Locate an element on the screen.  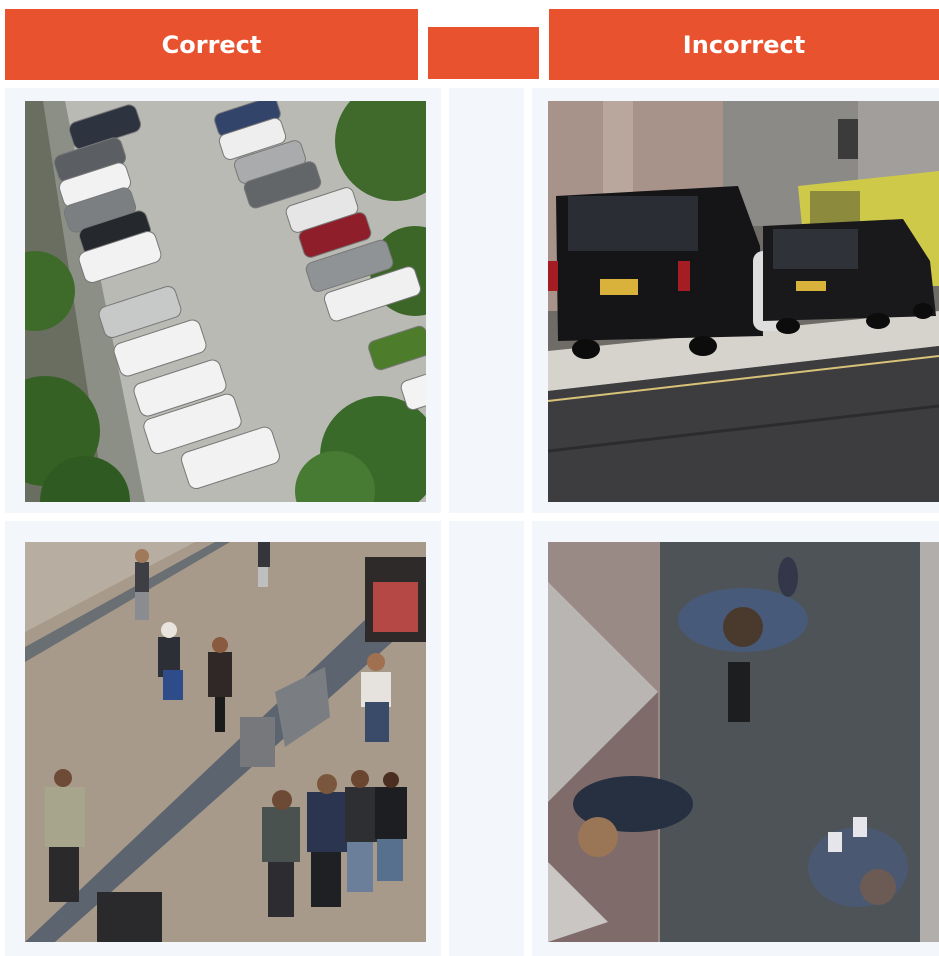
column-header-correct: Correct is located at coordinates (211, 44).